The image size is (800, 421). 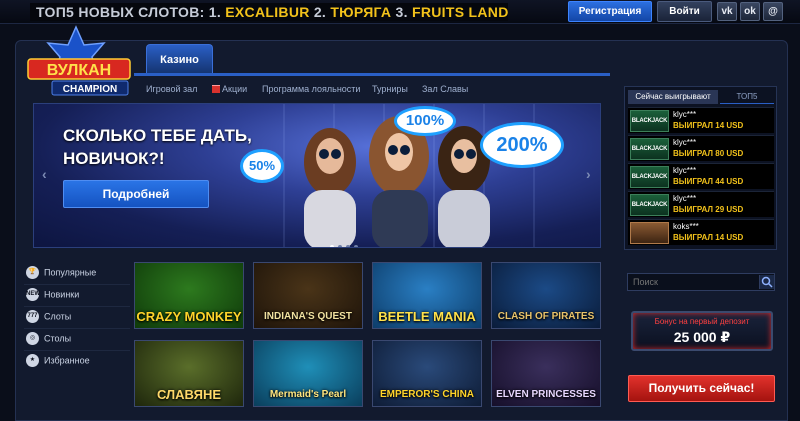 I want to click on category-0: 🏆 Популярные, so click(x=61, y=274).